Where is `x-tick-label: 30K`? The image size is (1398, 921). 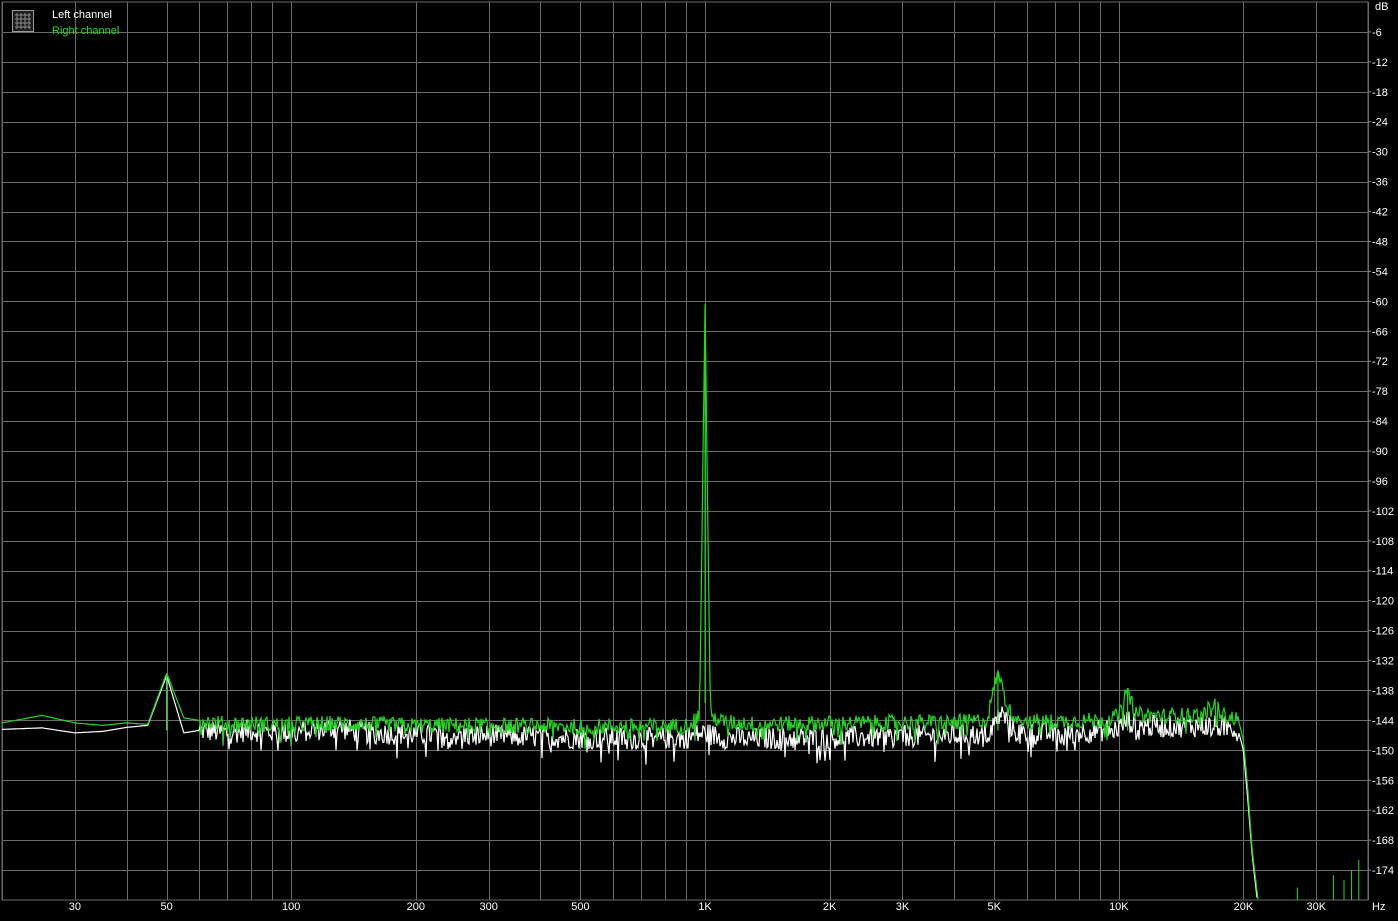 x-tick-label: 30K is located at coordinates (1317, 907).